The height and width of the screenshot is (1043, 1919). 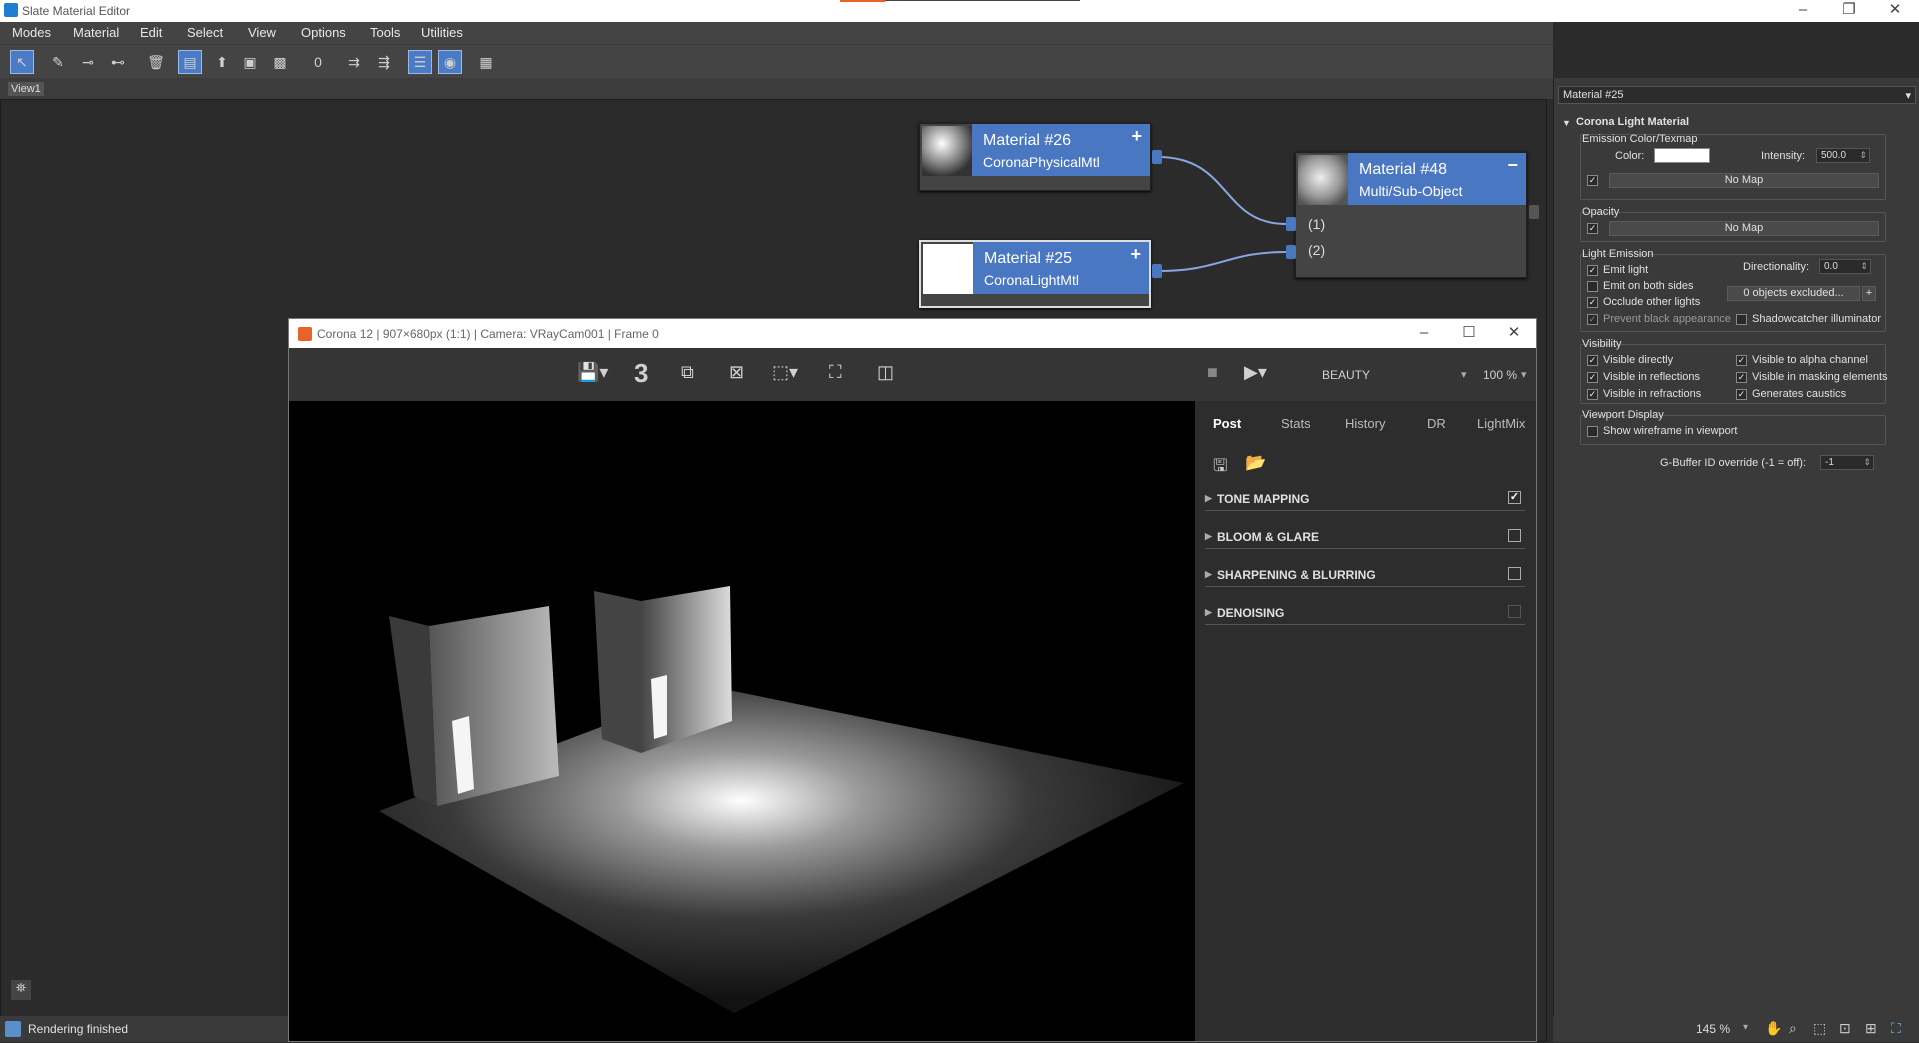 What do you see at coordinates (323, 32) in the screenshot?
I see `menu-options: Options` at bounding box center [323, 32].